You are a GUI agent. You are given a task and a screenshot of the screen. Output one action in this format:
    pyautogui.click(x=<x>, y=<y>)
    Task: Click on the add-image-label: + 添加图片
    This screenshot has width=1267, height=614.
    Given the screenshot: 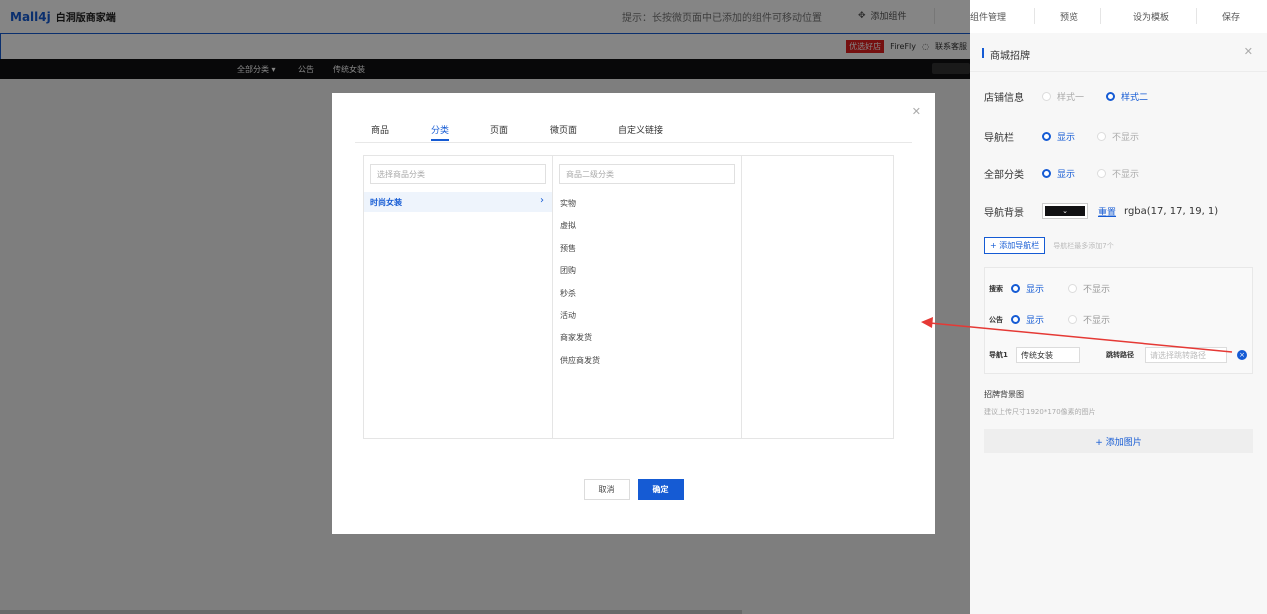 What is the action you would take?
    pyautogui.click(x=1118, y=442)
    